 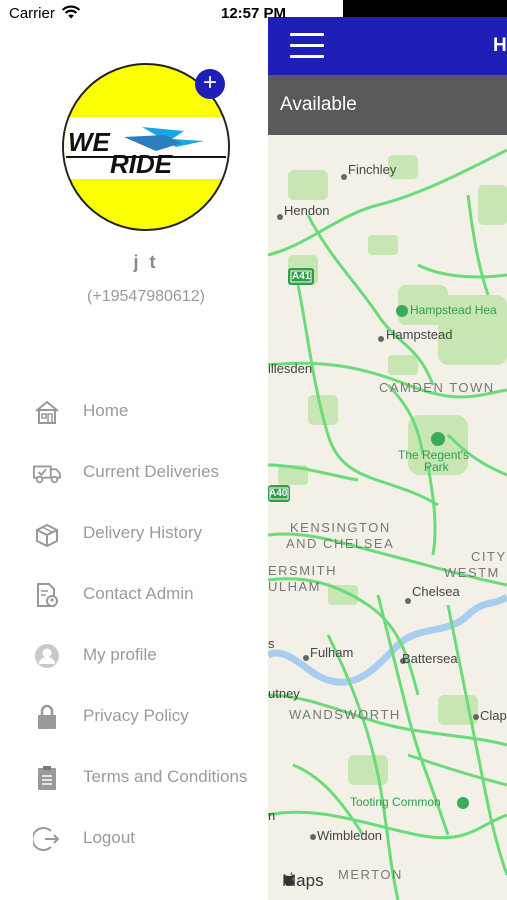 What do you see at coordinates (210, 84) in the screenshot?
I see `add-photo-button: +` at bounding box center [210, 84].